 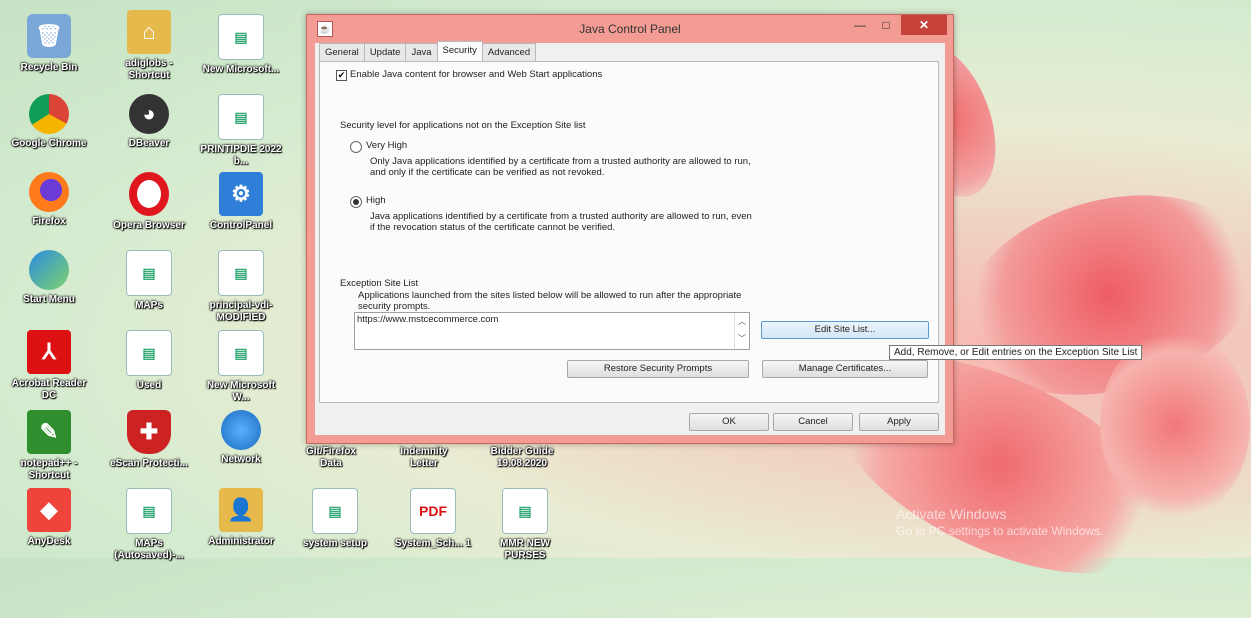 What do you see at coordinates (149, 194) in the screenshot?
I see `opera-icon` at bounding box center [149, 194].